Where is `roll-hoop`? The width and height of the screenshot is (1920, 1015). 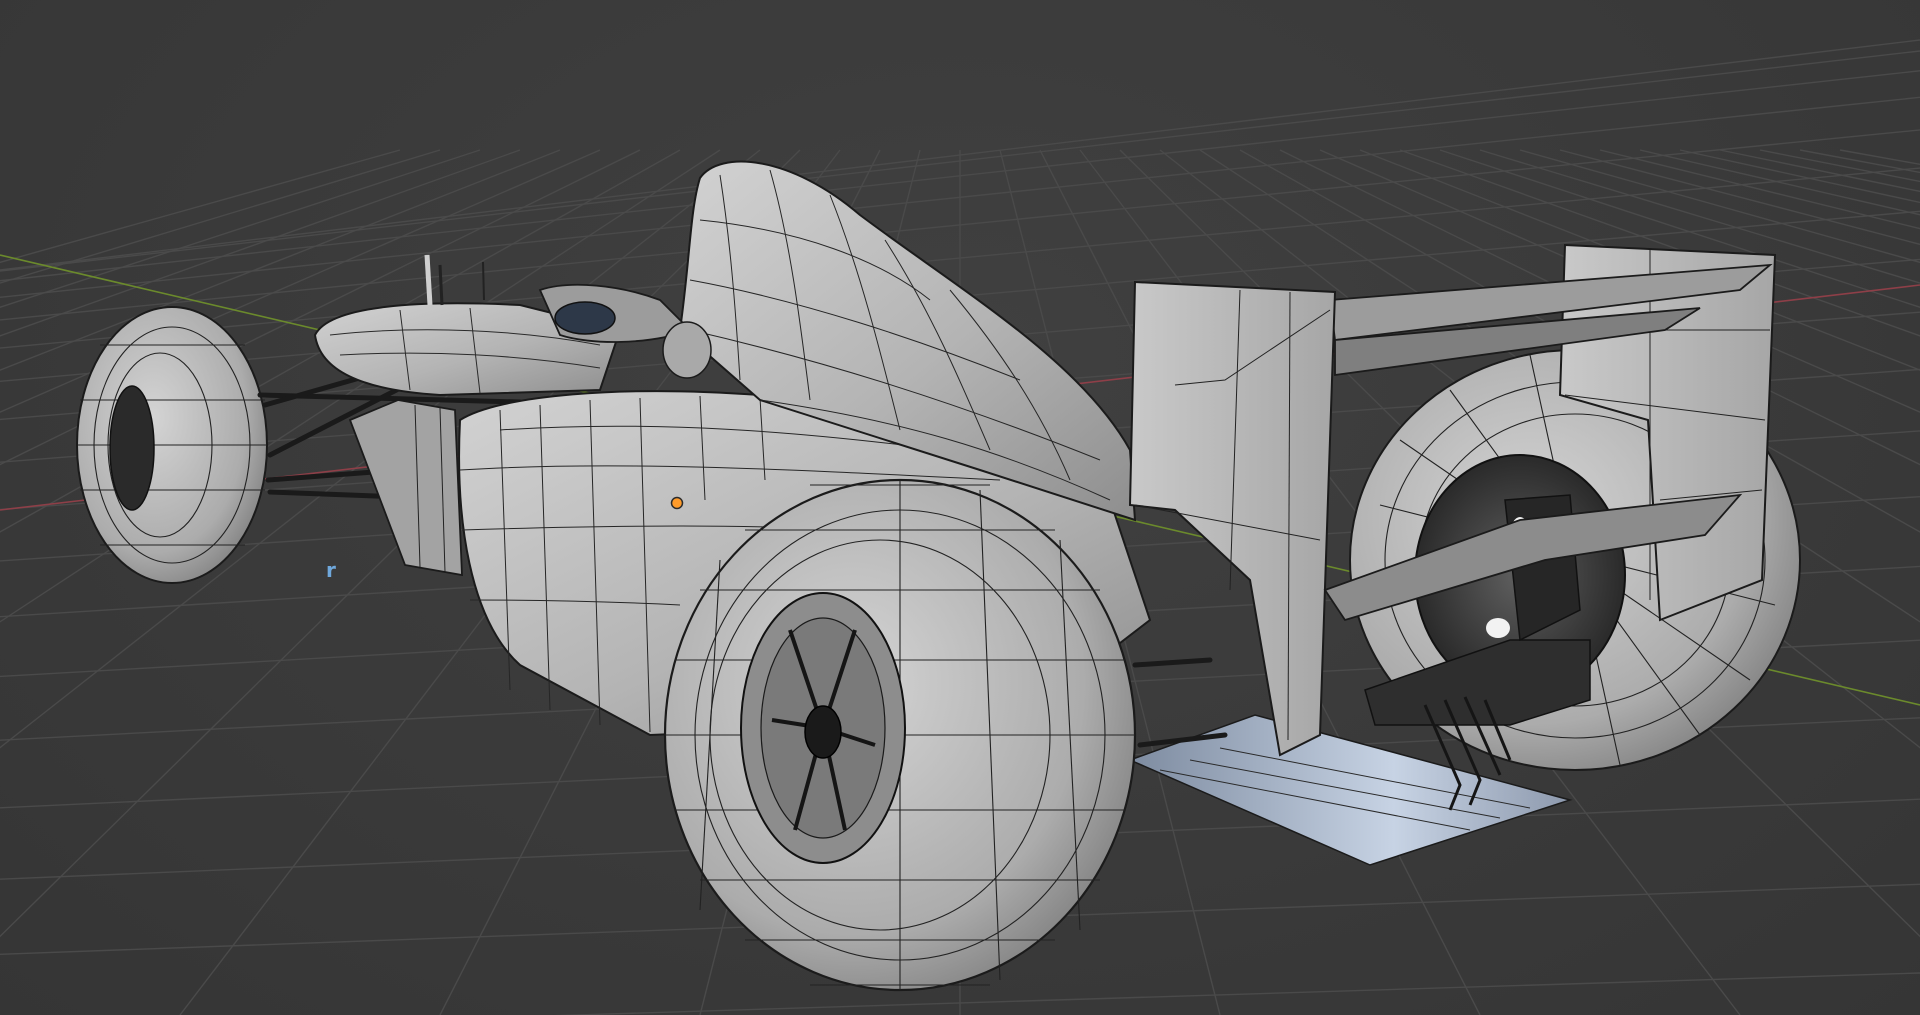
roll-hoop is located at coordinates (687, 350).